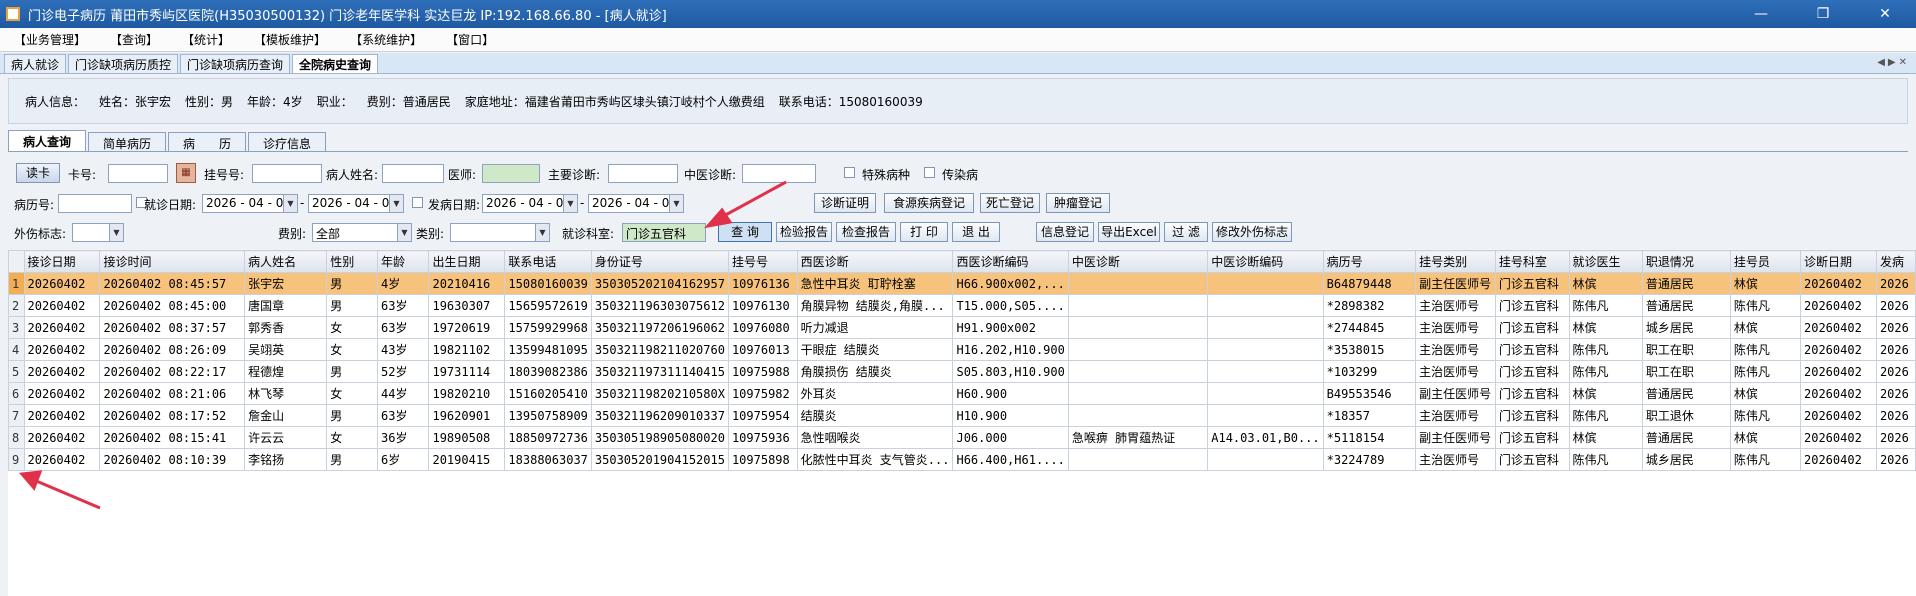 Image resolution: width=1916 pixels, height=596 pixels. Describe the element at coordinates (1252, 232) in the screenshot. I see `modify-injury-flag-button: 修改外伤标志` at that location.